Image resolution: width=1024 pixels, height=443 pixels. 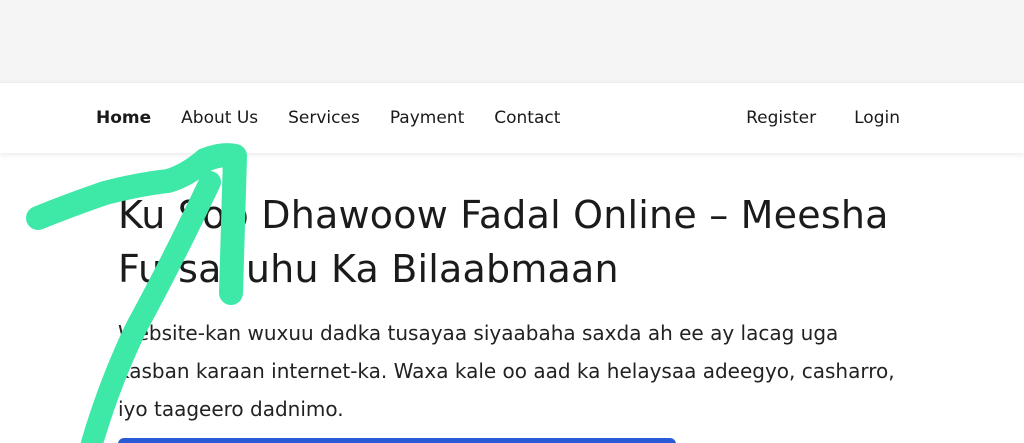 What do you see at coordinates (527, 118) in the screenshot?
I see `nav-link-contact: Contact` at bounding box center [527, 118].